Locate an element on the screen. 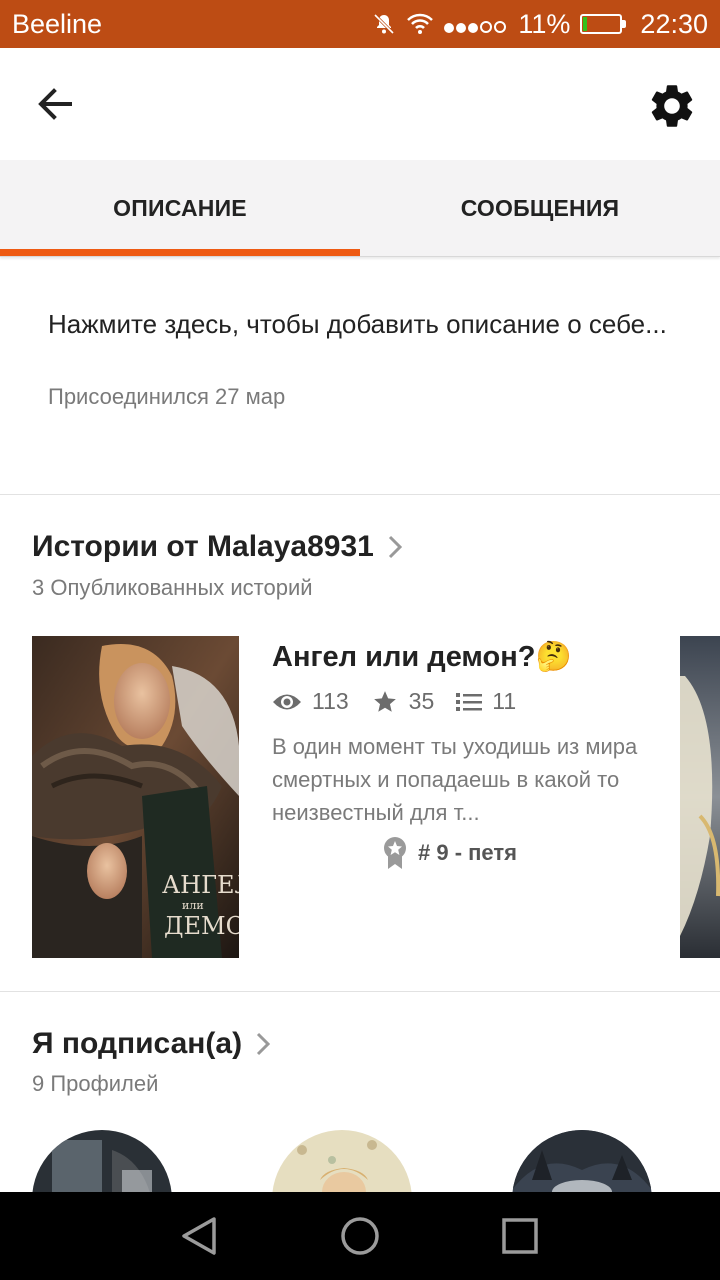  story-stats: 113 35 11 is located at coordinates (405, 701).